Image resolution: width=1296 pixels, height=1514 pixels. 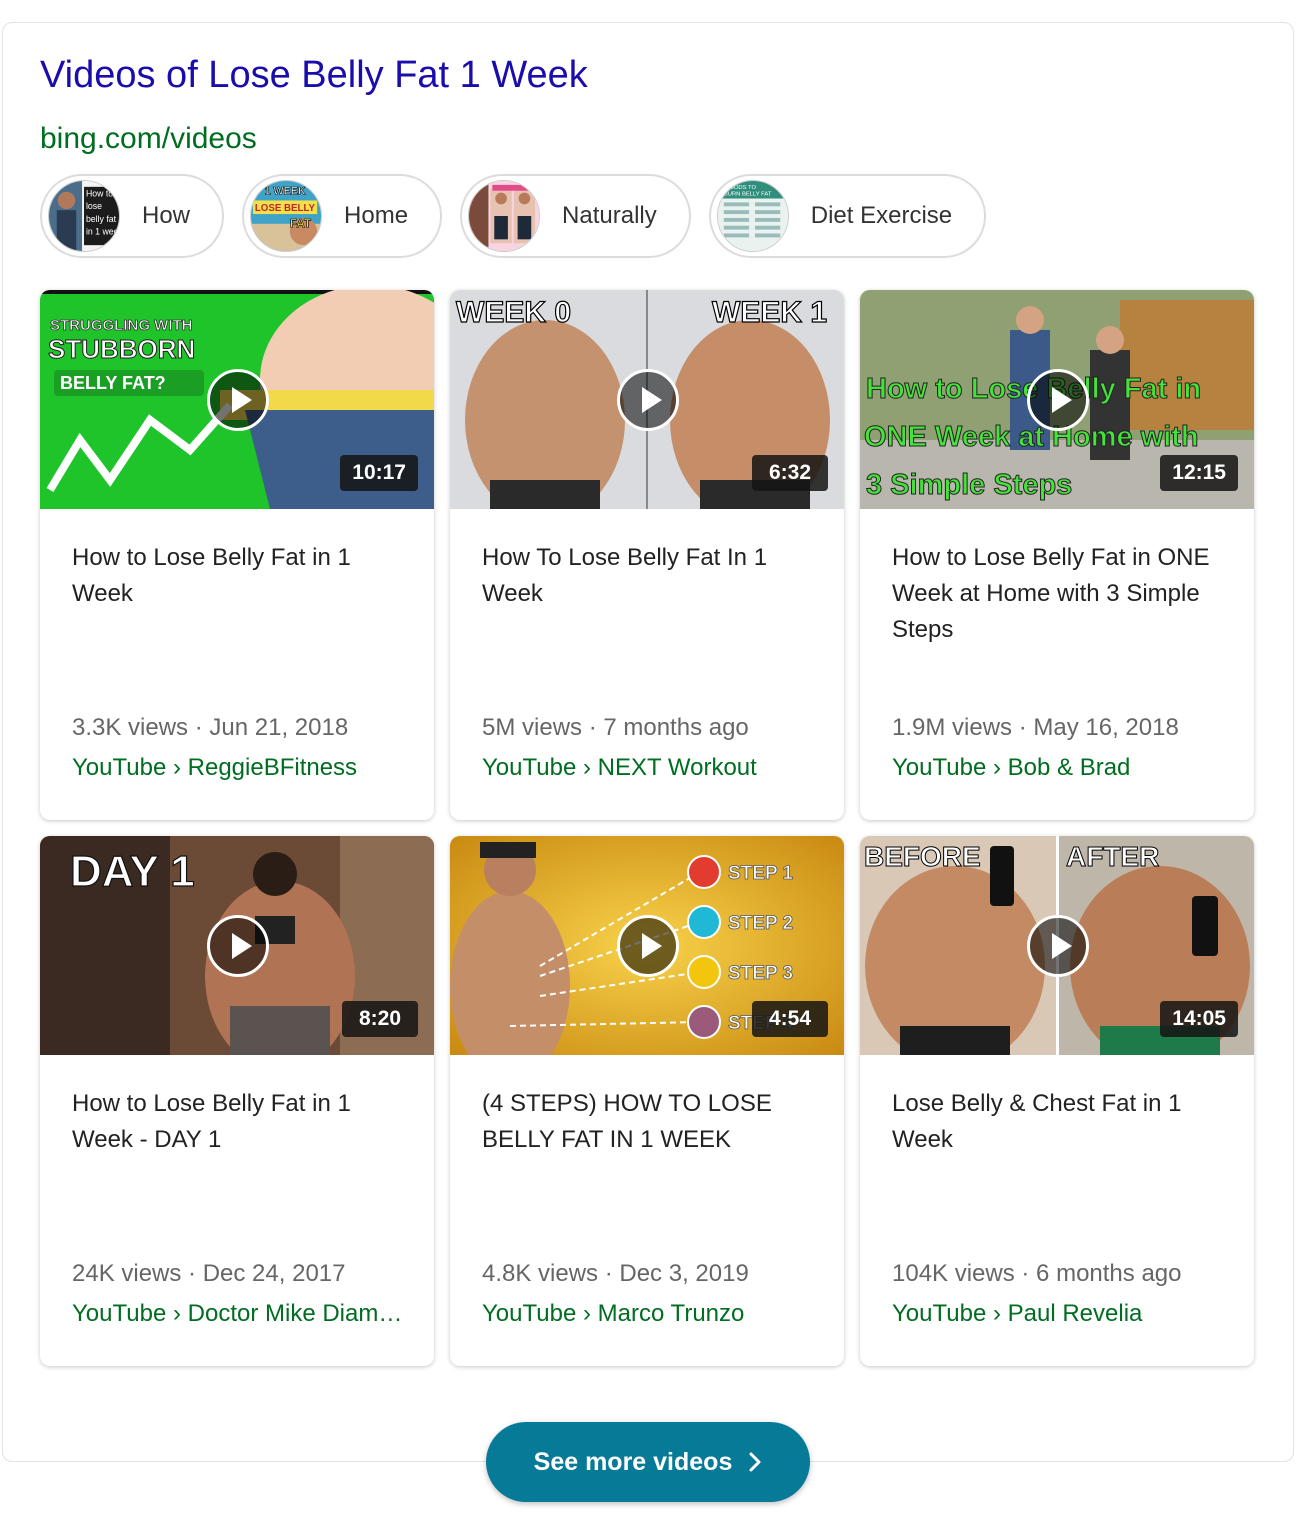 What do you see at coordinates (101, 219) in the screenshot?
I see `chip-thumb-text: belly fat` at bounding box center [101, 219].